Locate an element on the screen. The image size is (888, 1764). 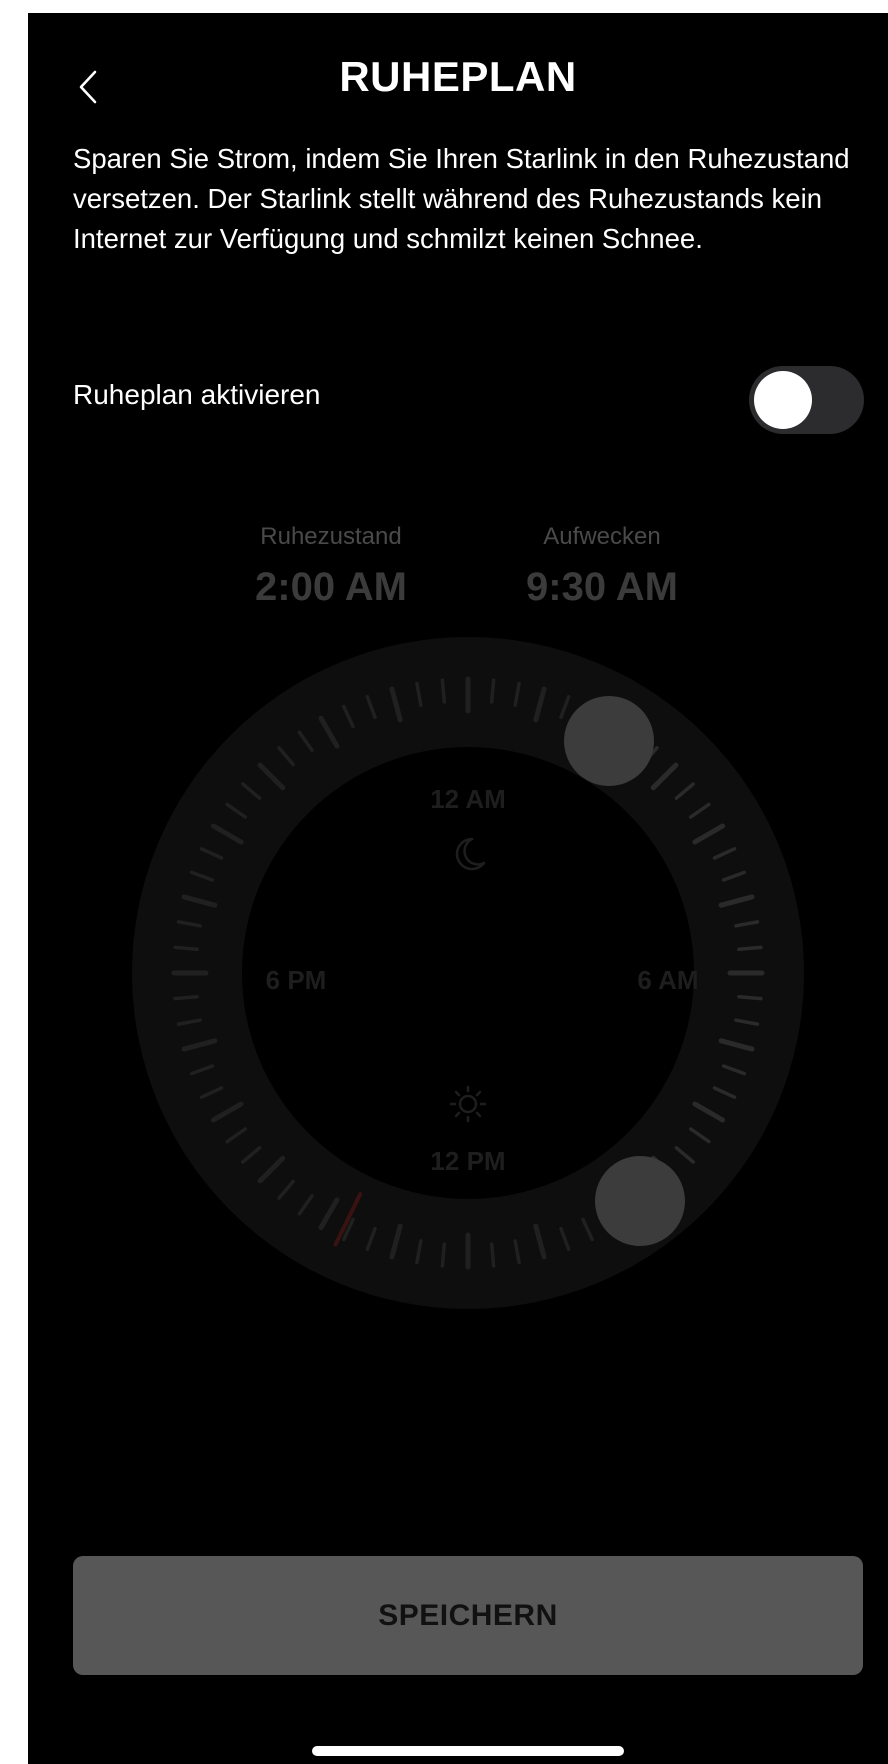
label-6pm: 6 PM is located at coordinates (296, 980).